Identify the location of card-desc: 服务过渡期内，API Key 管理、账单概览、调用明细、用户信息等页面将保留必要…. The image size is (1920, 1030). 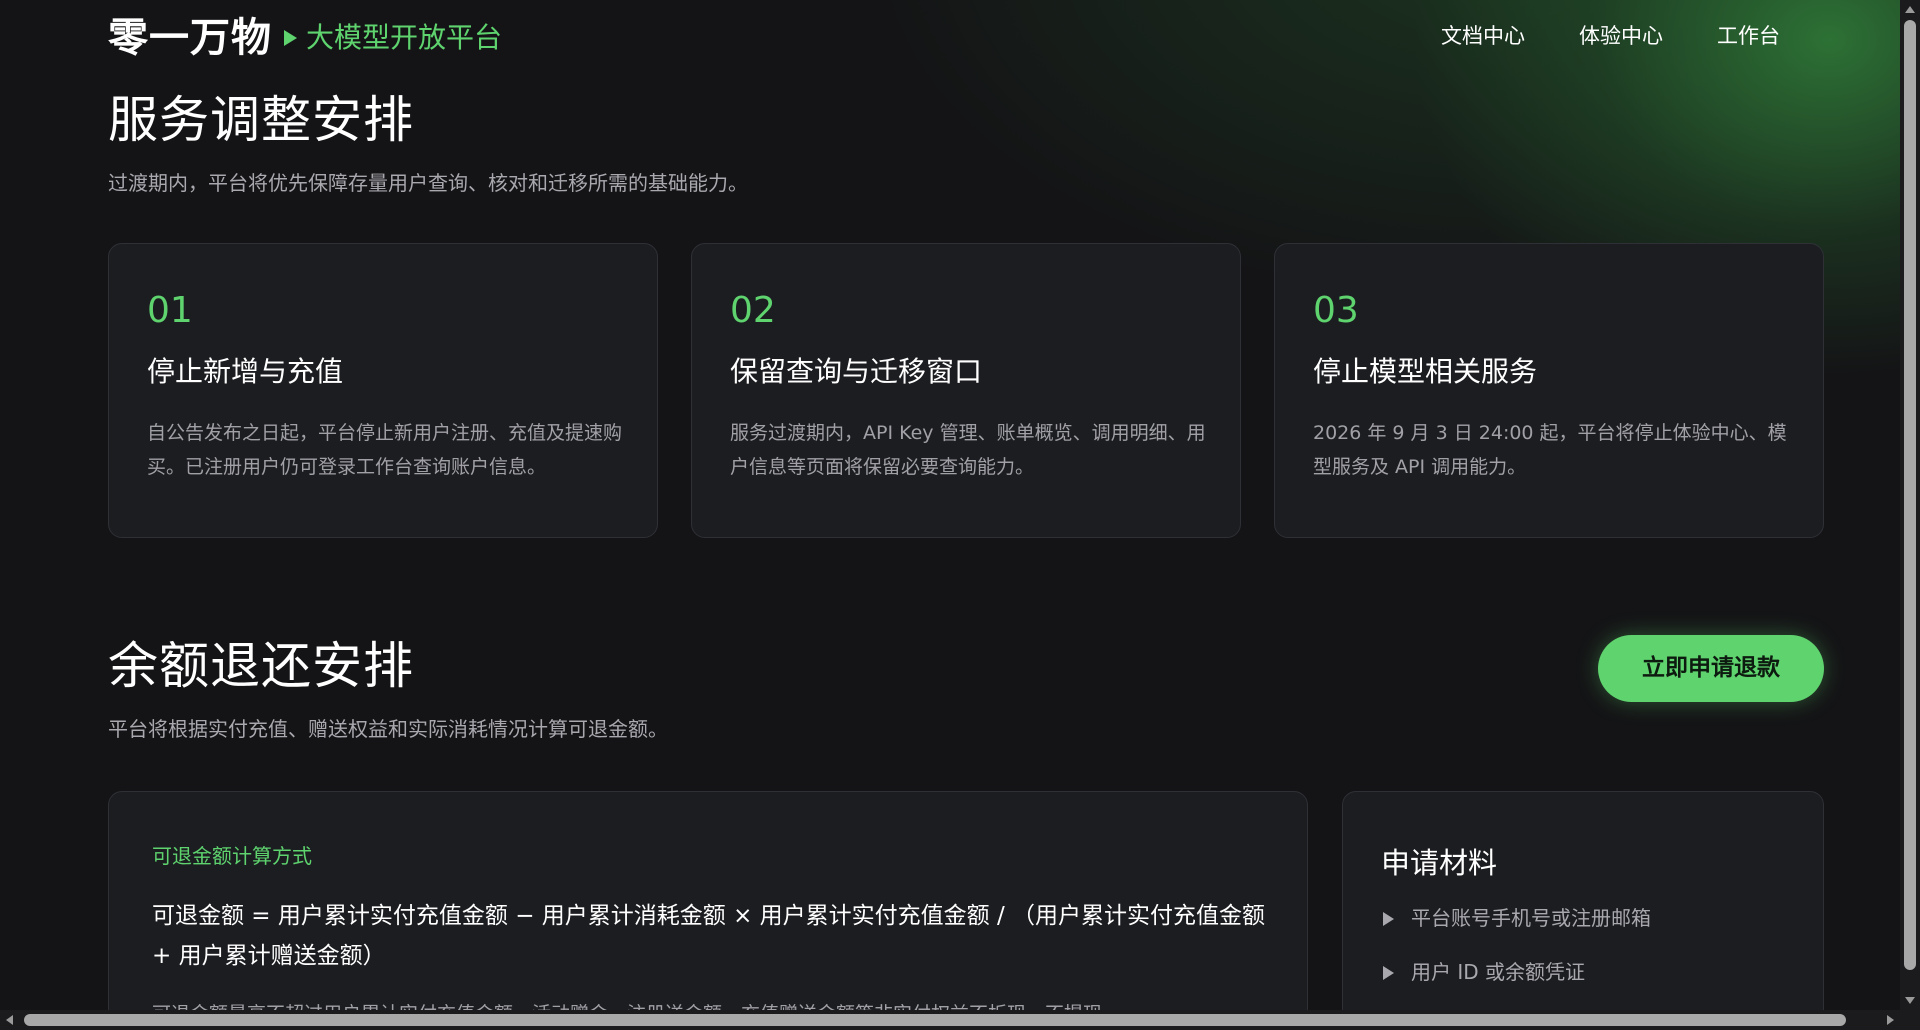
(968, 450).